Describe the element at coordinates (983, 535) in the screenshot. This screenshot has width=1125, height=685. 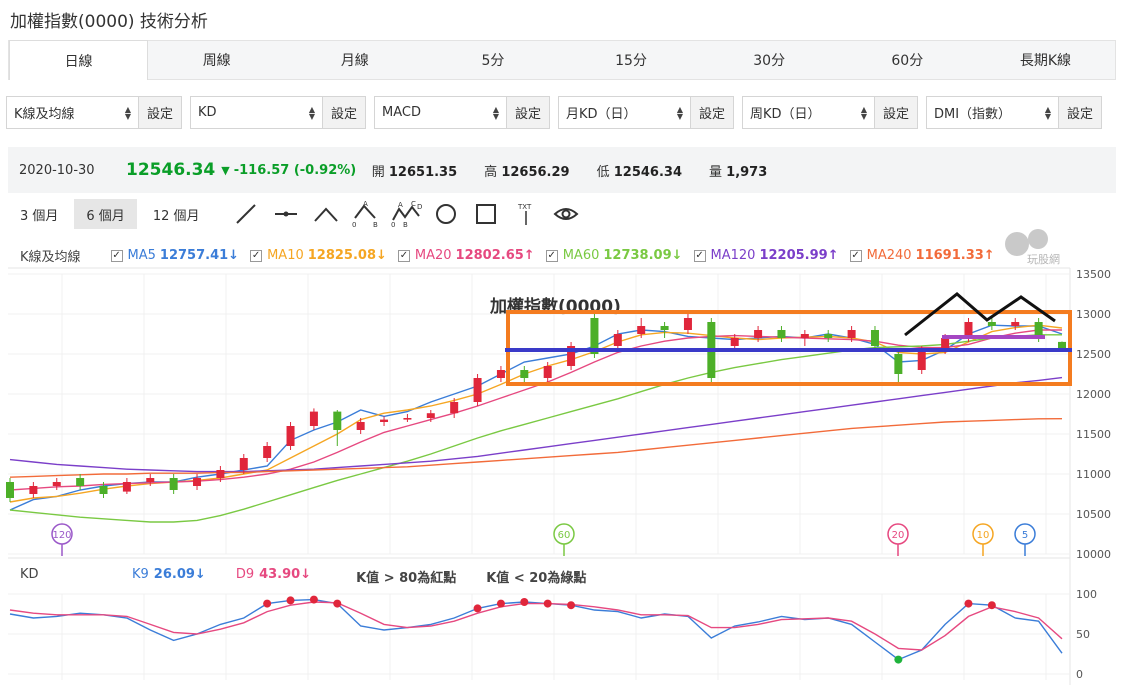
I see `marker-label: 10` at that location.